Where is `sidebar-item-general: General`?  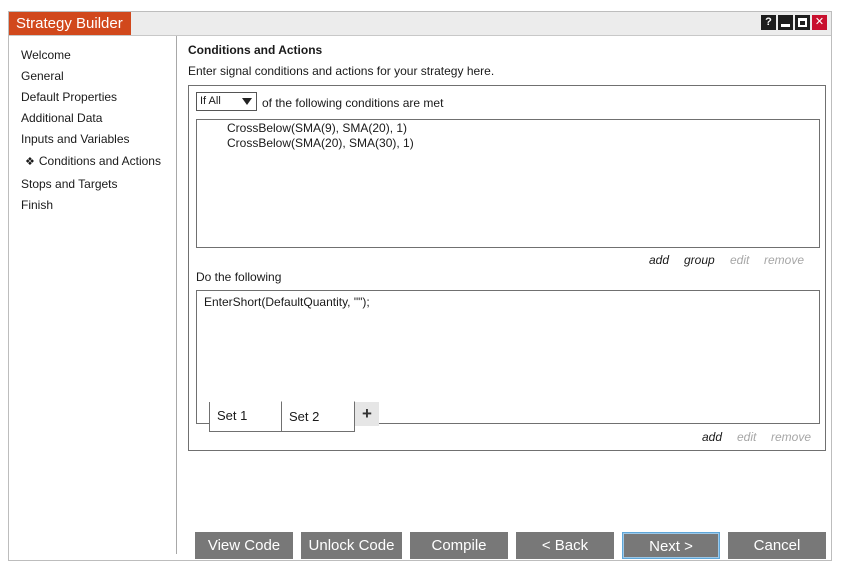
sidebar-item-general: General is located at coordinates (42, 76).